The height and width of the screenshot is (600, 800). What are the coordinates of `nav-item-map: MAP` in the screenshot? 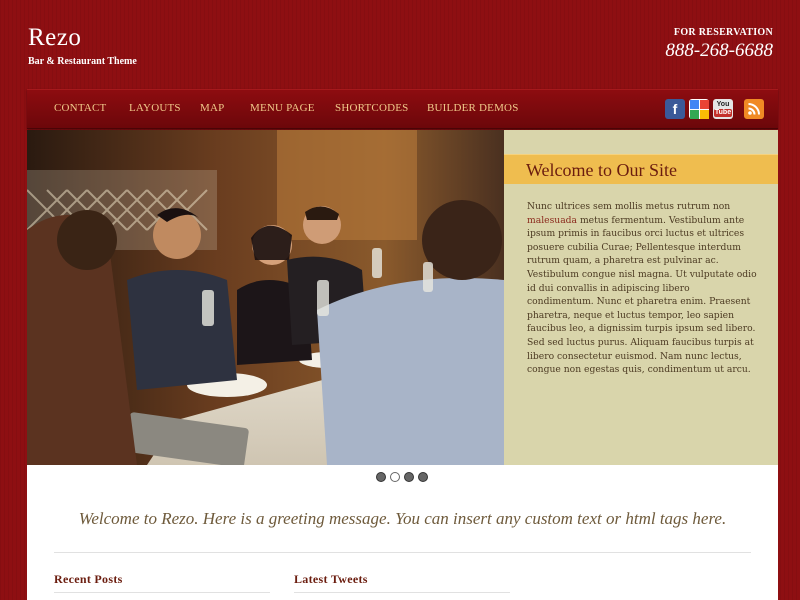 It's located at (212, 108).